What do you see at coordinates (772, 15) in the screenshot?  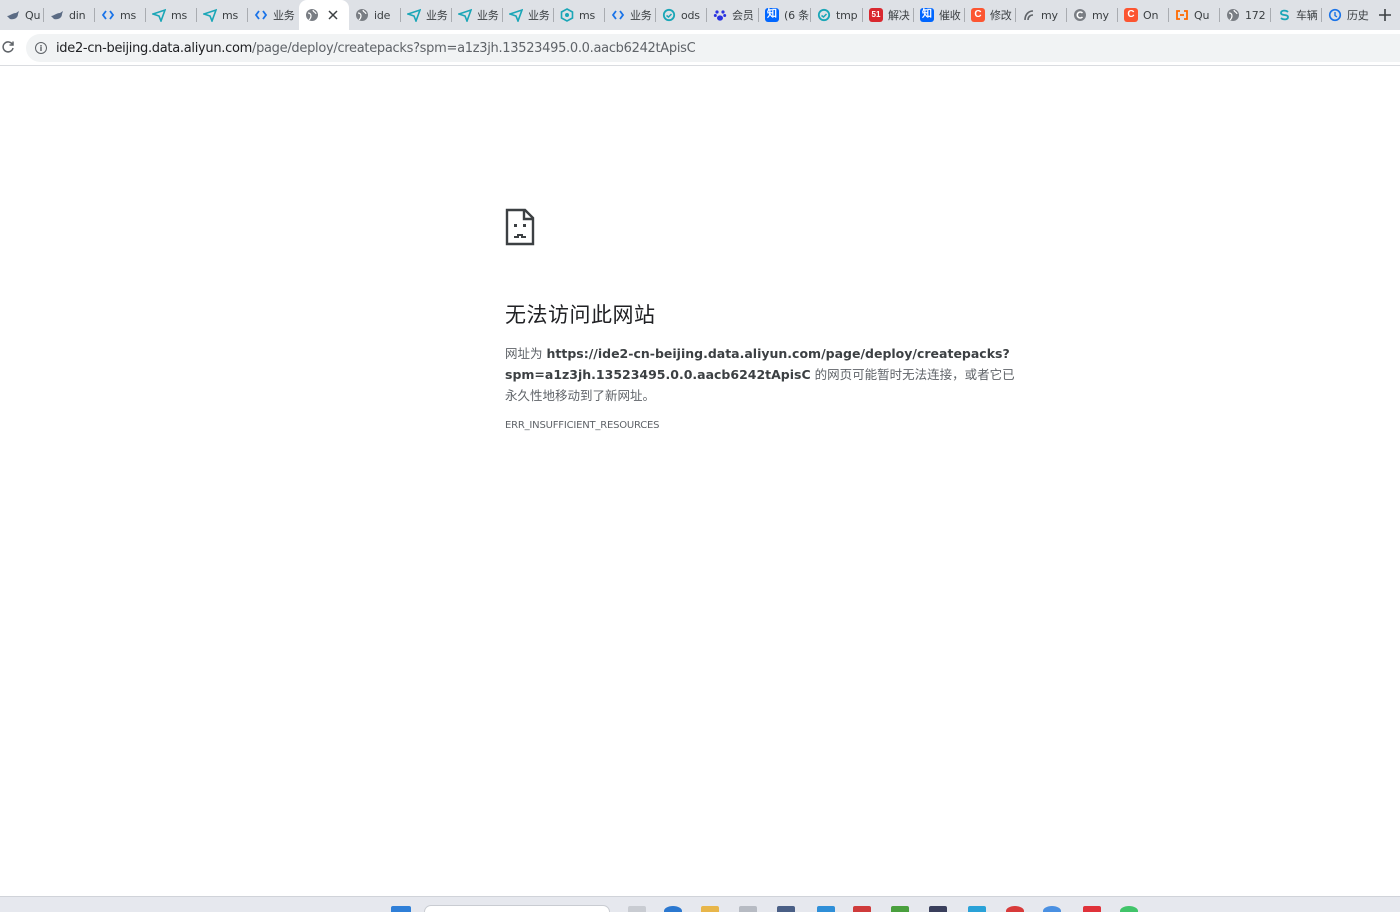 I see `zhihu-icon: 知` at bounding box center [772, 15].